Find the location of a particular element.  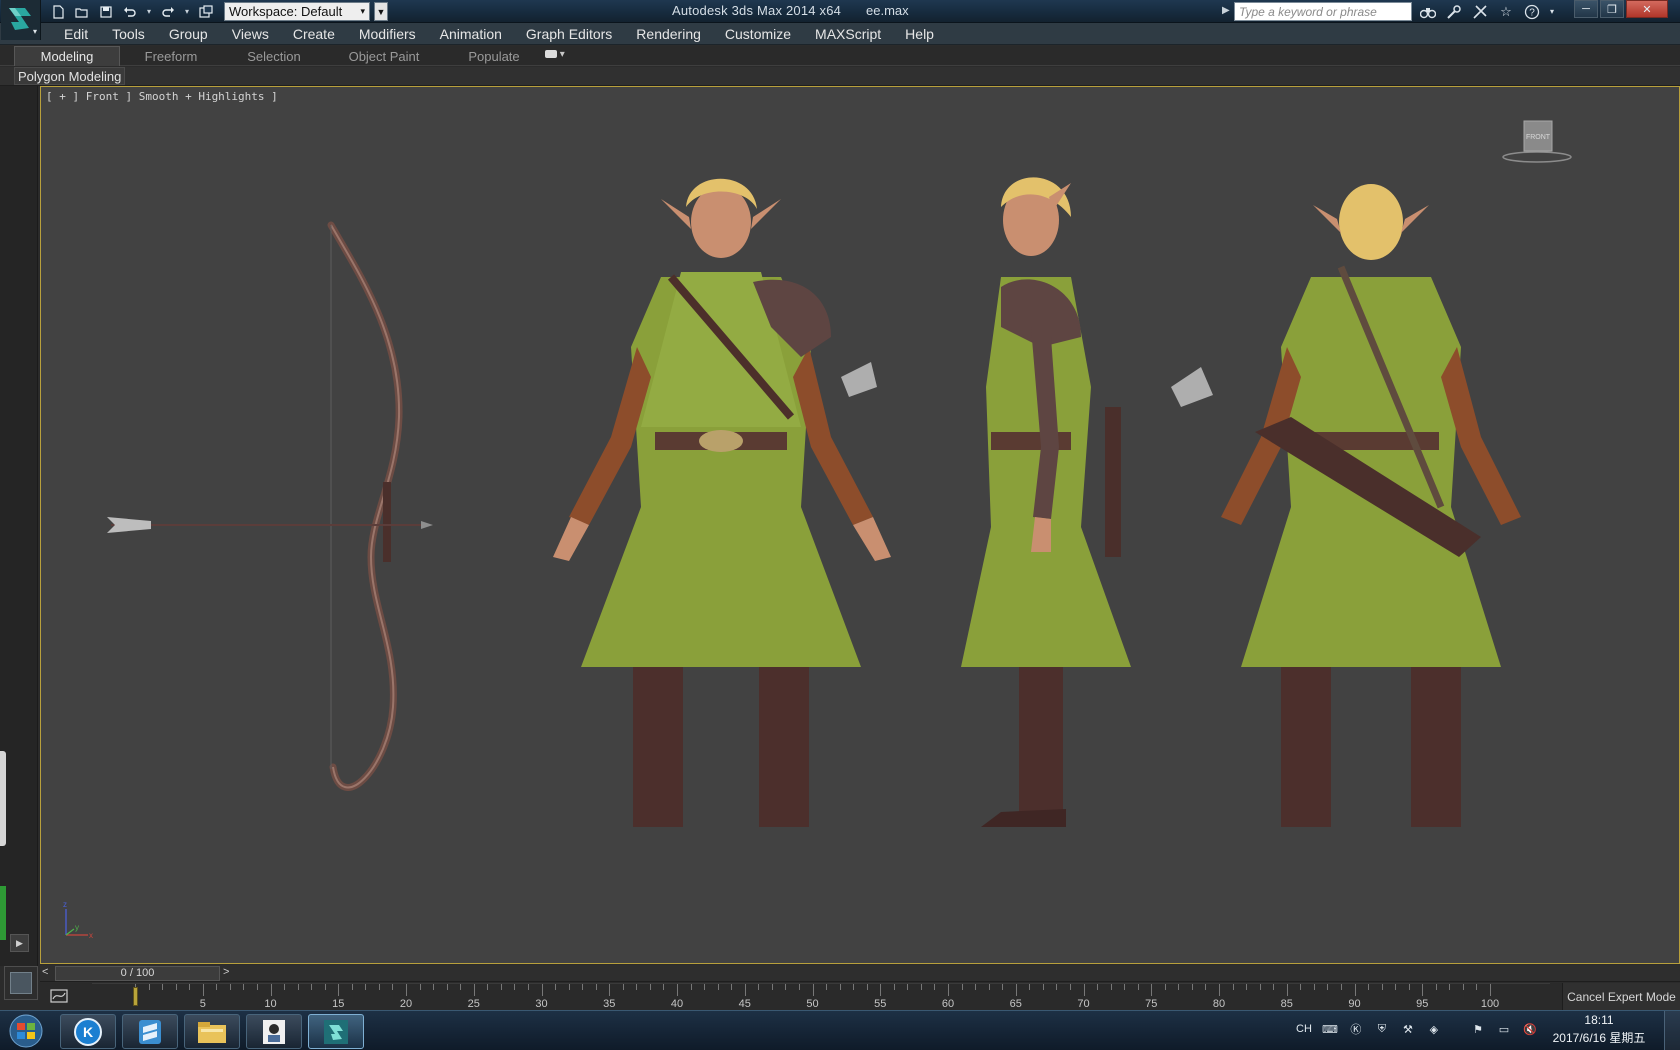

time-cursor is located at coordinates (135, 996).